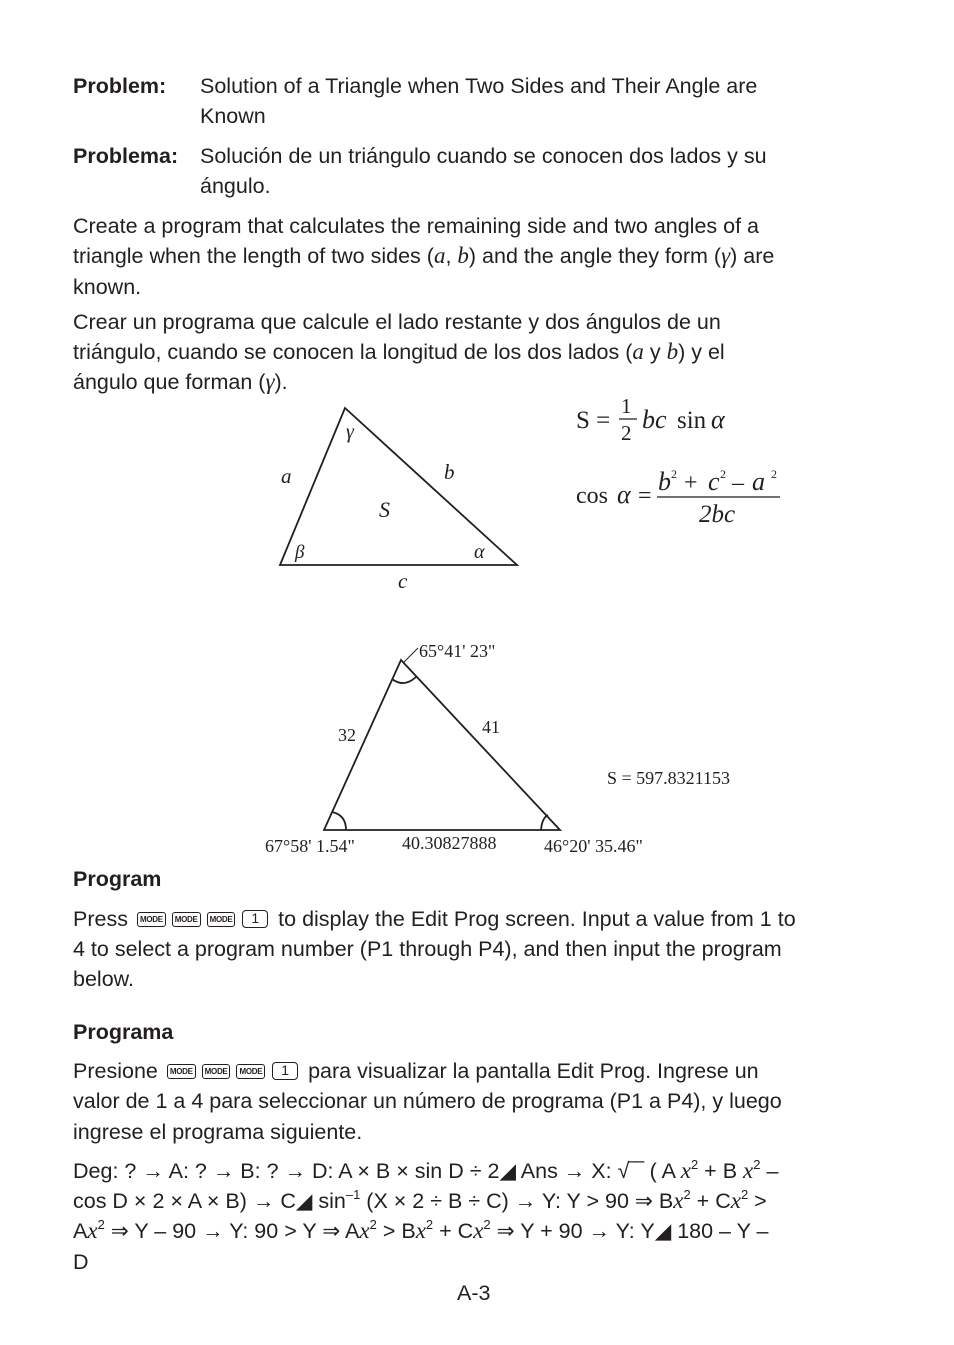 Image resolution: width=954 pixels, height=1345 pixels. I want to click on cos-alpha: α, so click(624, 494).